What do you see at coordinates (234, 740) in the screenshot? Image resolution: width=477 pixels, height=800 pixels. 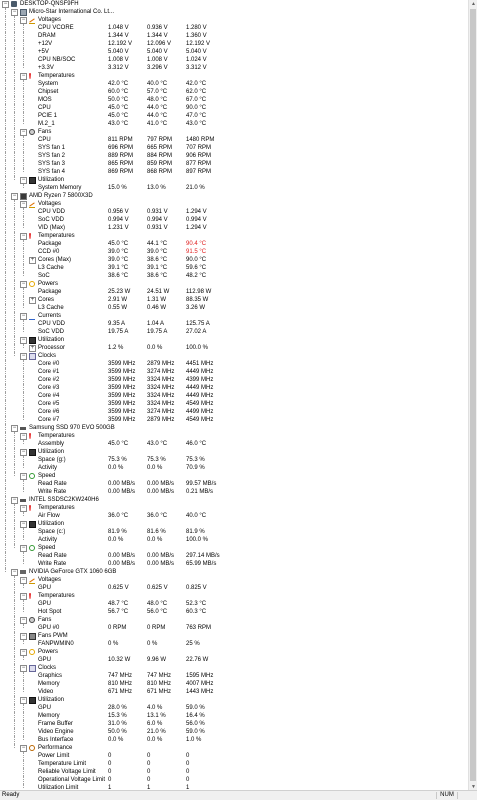 I see `sensor-row: Bus Interface 0.0 % 0.0 % 1.0 %` at bounding box center [234, 740].